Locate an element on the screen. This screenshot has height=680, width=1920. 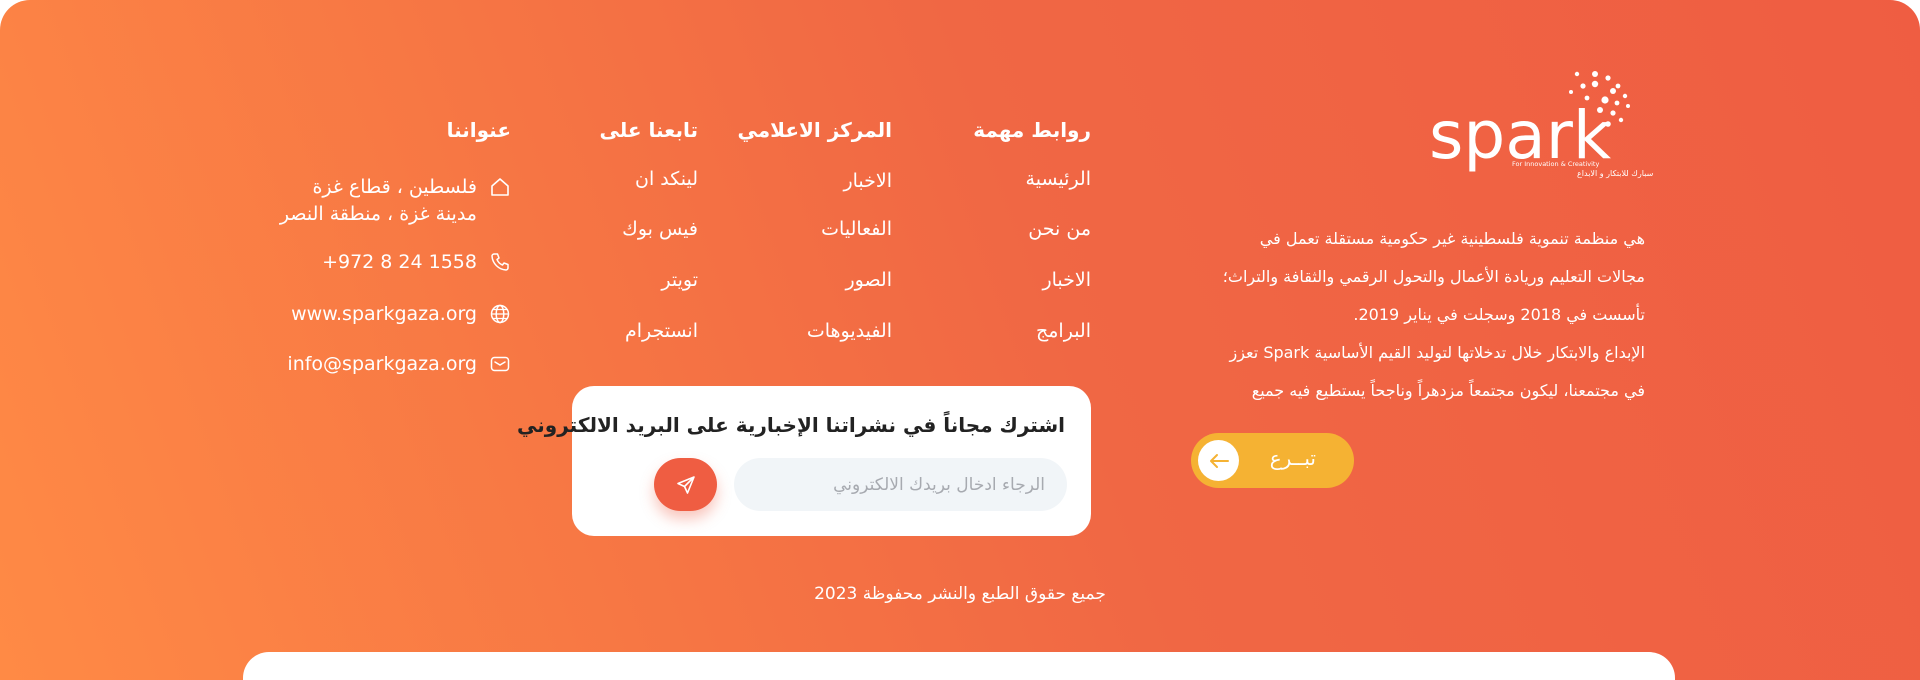
footer-link-photos: الصور is located at coordinates (868, 280).